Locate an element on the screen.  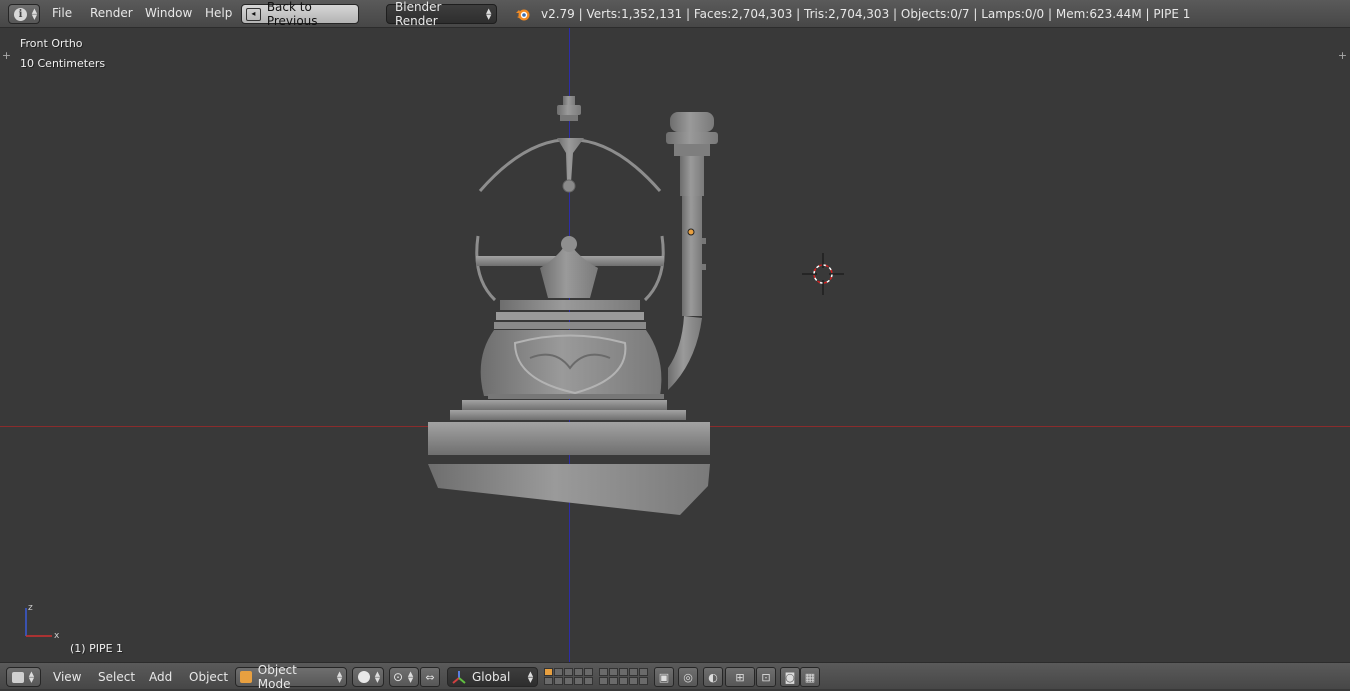
magnet-icon: ◐ is located at coordinates (713, 677).